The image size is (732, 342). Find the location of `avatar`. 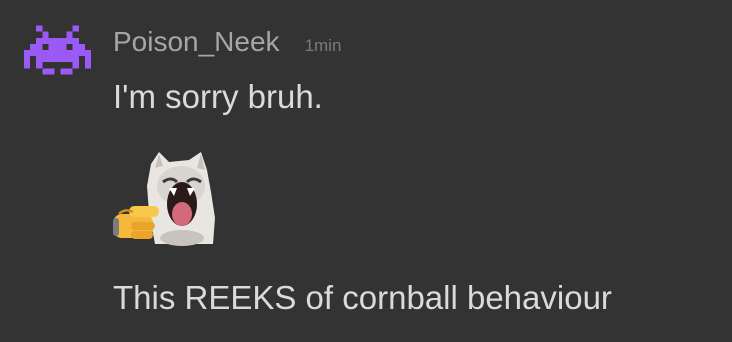

avatar is located at coordinates (57, 50).